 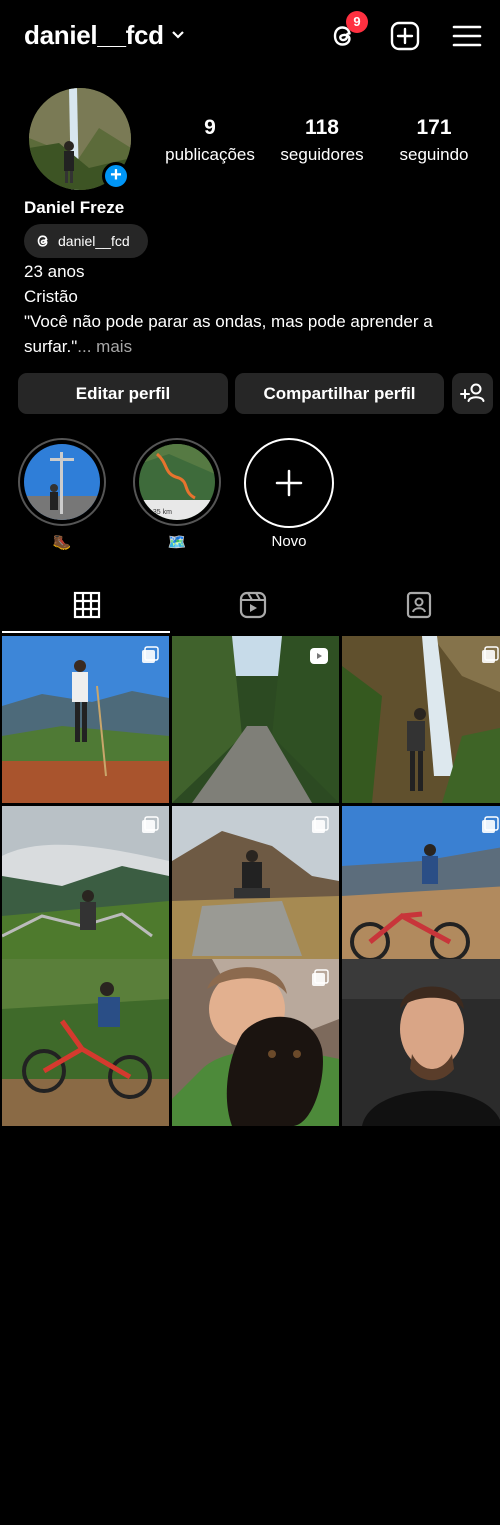 I want to click on tab-tagged, so click(x=417, y=605).